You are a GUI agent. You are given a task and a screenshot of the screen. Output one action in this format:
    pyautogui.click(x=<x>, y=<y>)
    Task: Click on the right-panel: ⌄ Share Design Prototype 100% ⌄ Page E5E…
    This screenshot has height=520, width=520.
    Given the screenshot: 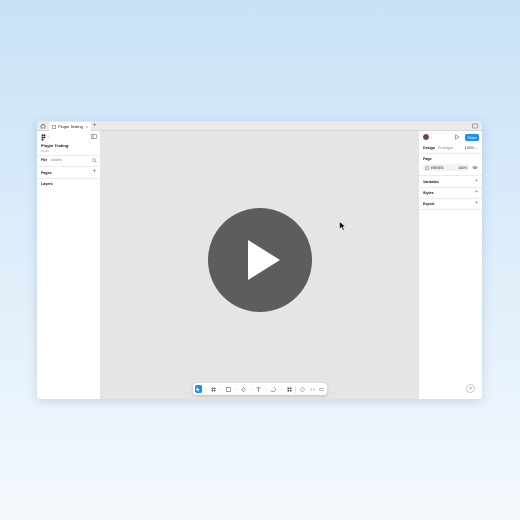 What is the action you would take?
    pyautogui.click(x=450, y=265)
    